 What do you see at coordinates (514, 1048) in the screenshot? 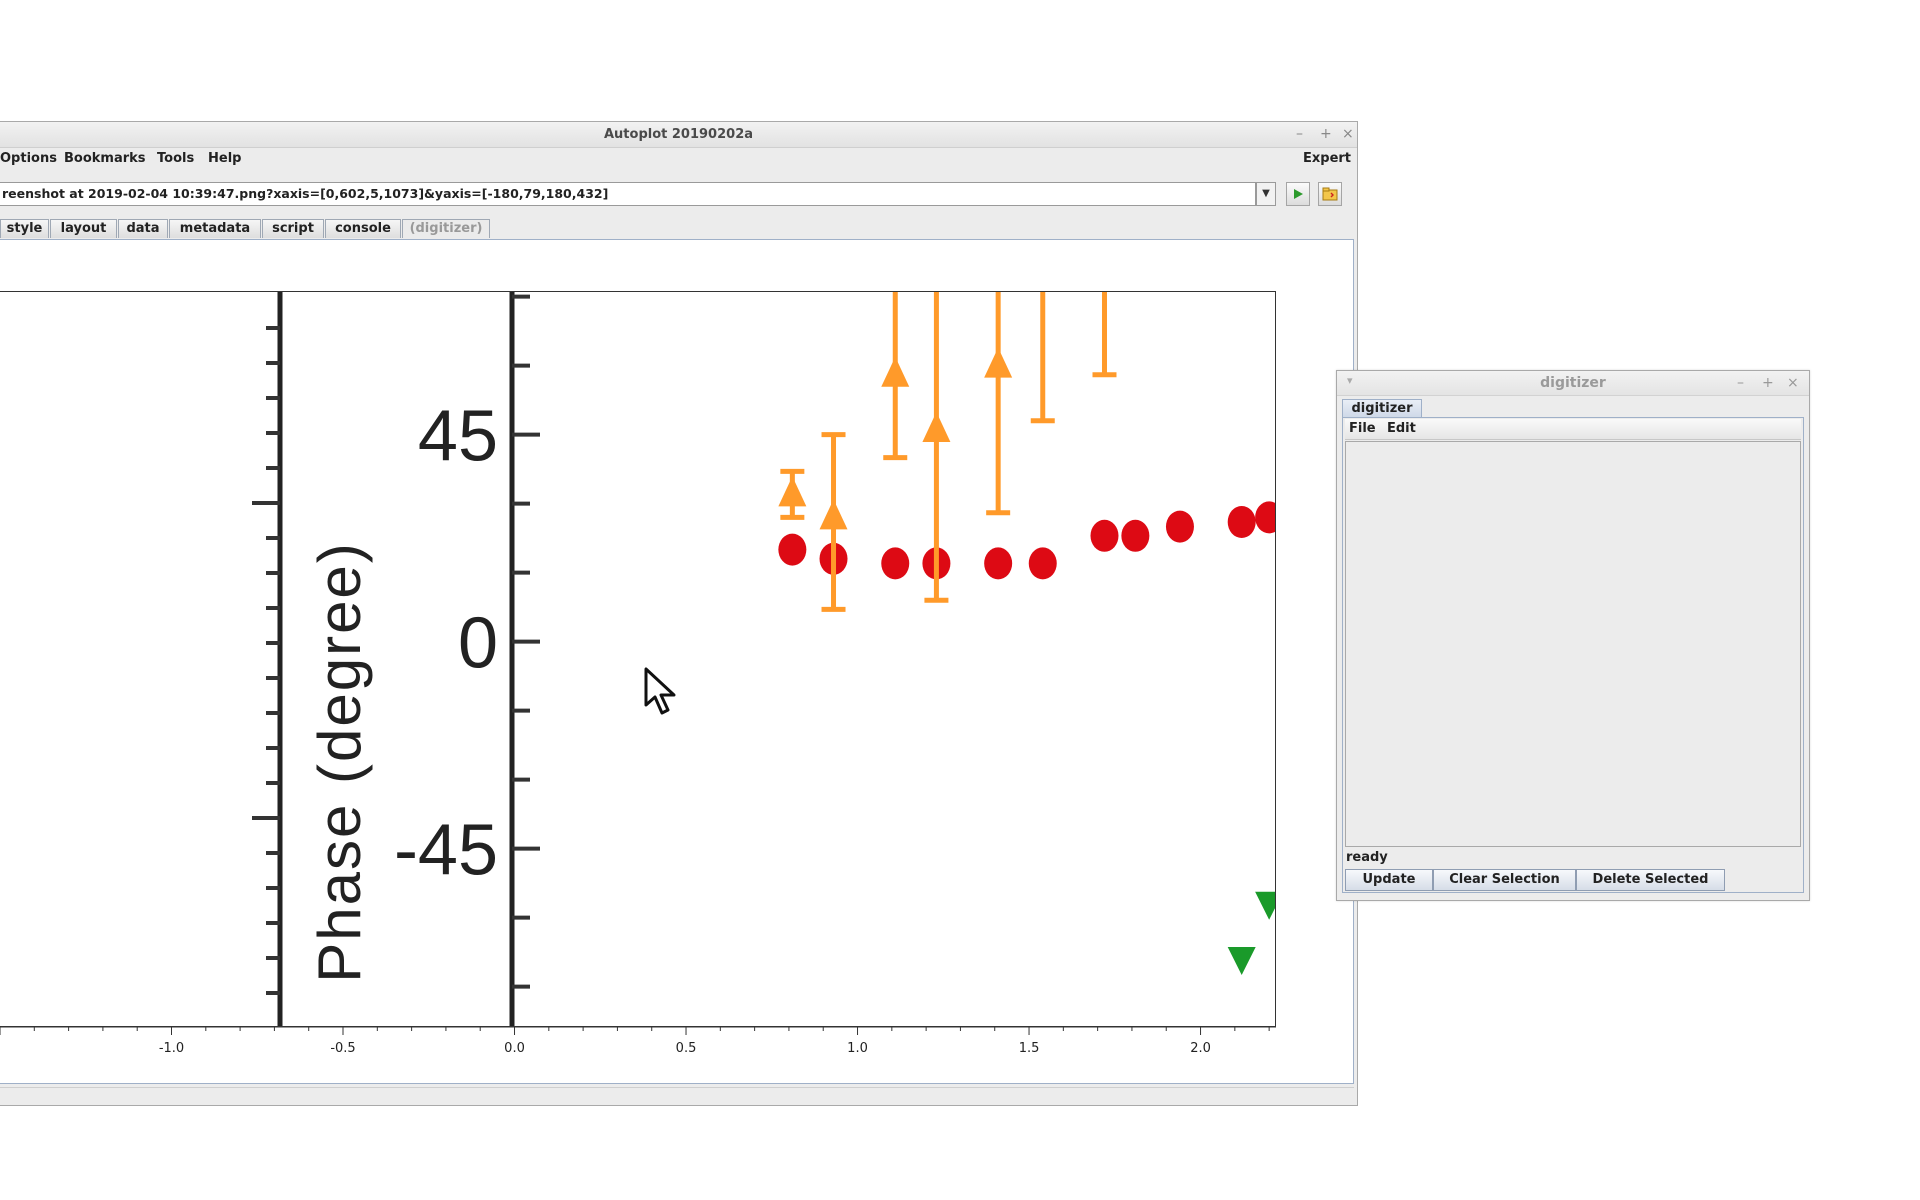
I see `x-tick-label: 0.0` at bounding box center [514, 1048].